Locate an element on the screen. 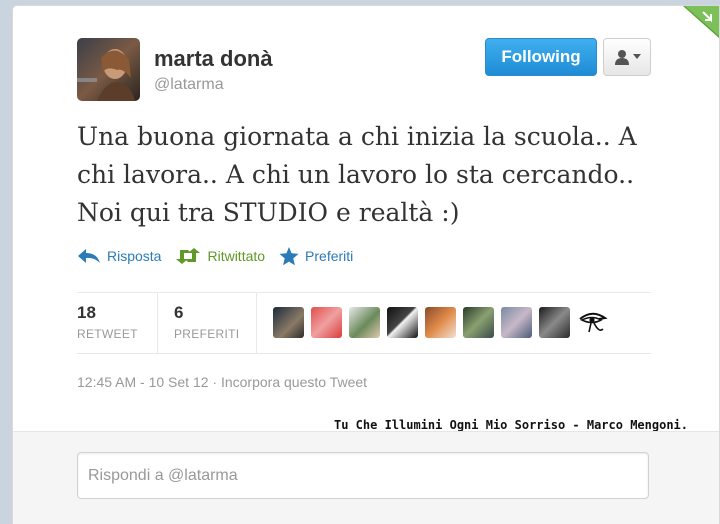 Image resolution: width=720 pixels, height=524 pixels. user-actions-button is located at coordinates (627, 57).